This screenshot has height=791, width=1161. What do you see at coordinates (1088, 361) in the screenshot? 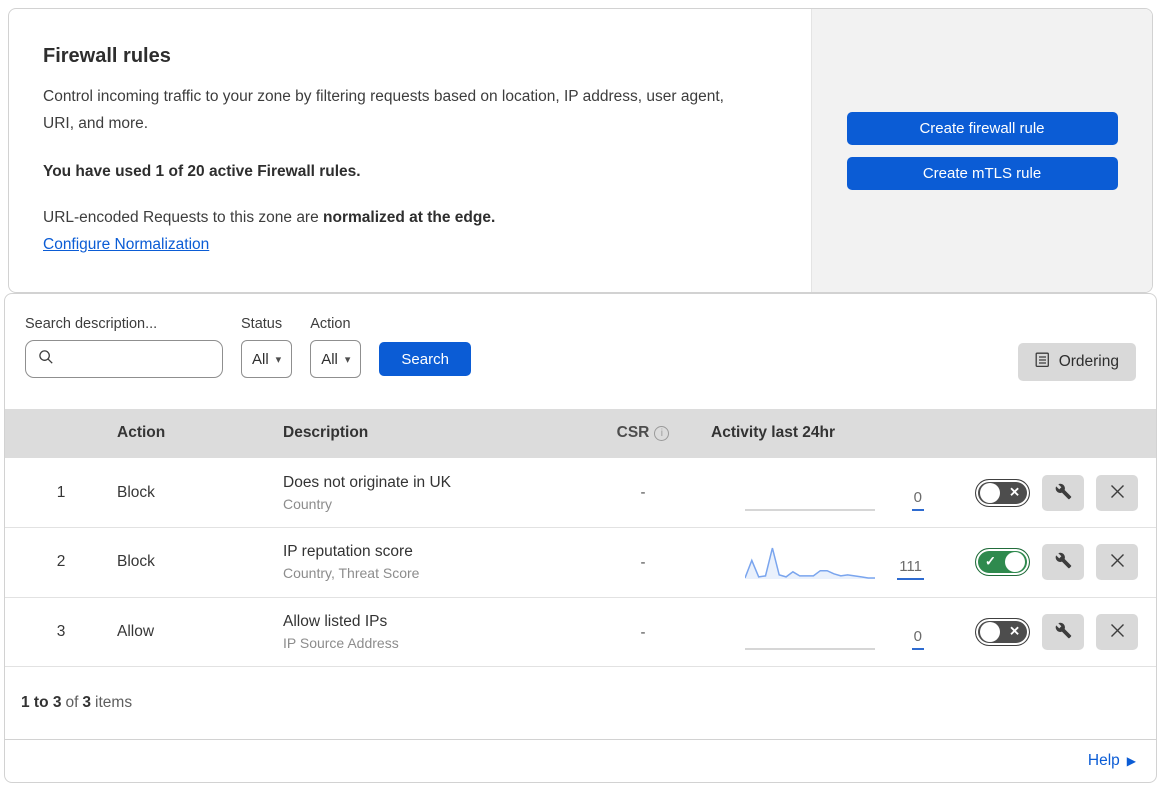
I see `ordering-button-label: Ordering` at bounding box center [1088, 361].